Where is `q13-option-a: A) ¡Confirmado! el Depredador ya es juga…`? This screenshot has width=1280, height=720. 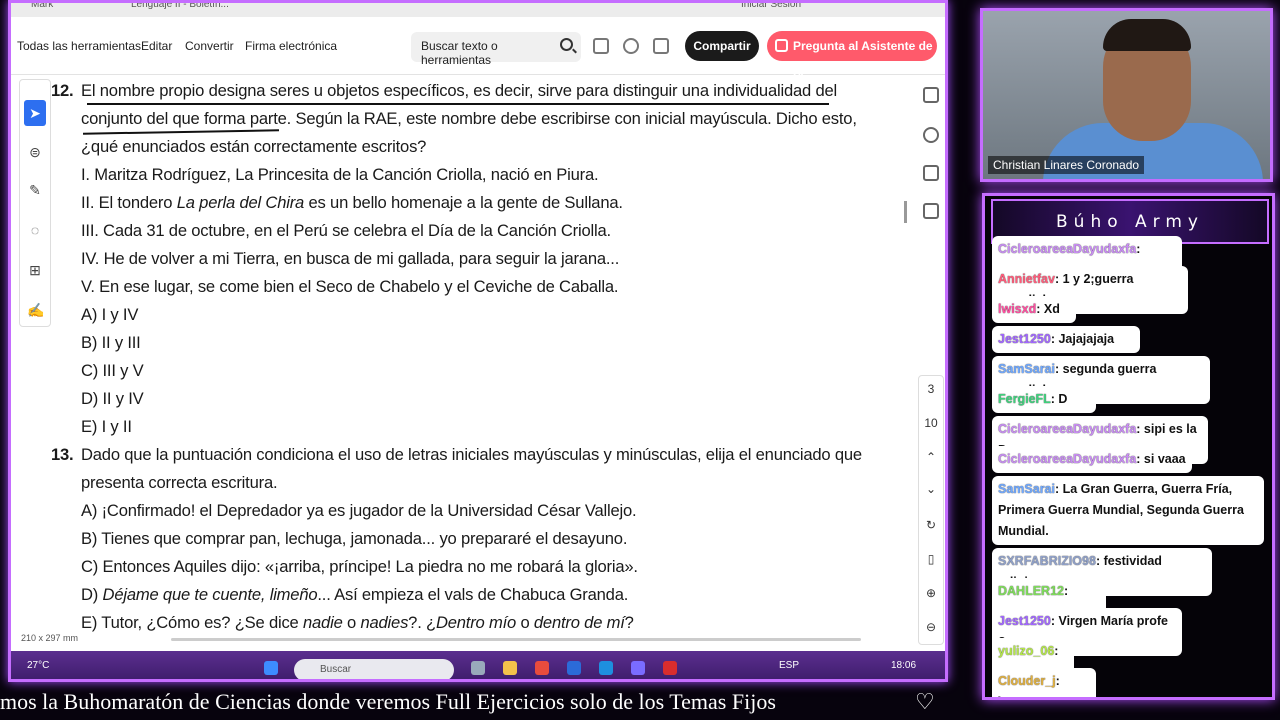 q13-option-a: A) ¡Confirmado! el Depredador ya es juga… is located at coordinates (359, 510).